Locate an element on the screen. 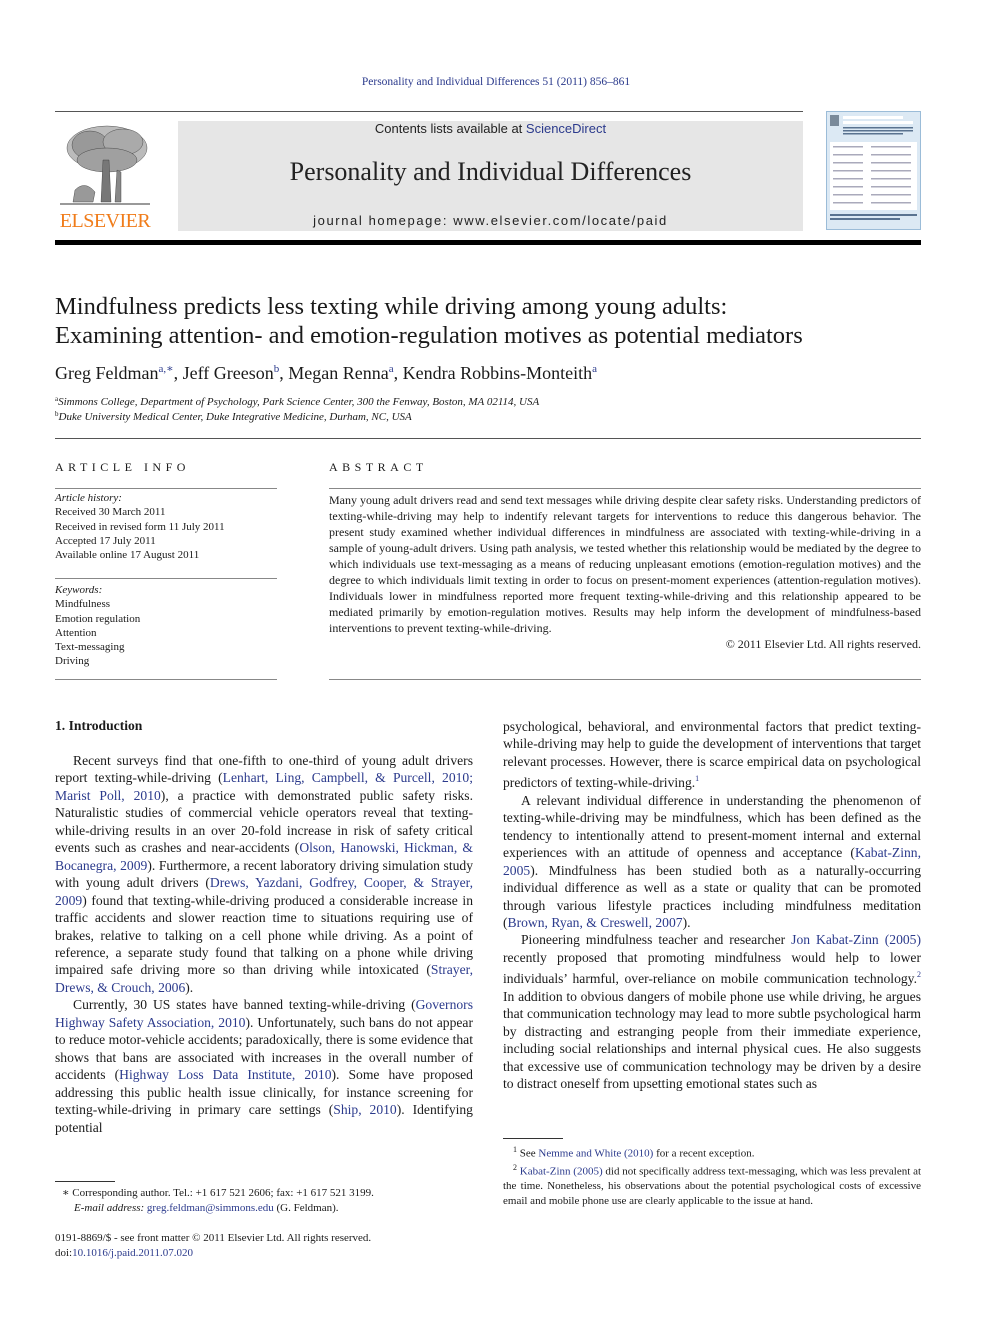  doi-link: 10.1016/j.paid.2011.07.020 is located at coordinates (132, 1253).